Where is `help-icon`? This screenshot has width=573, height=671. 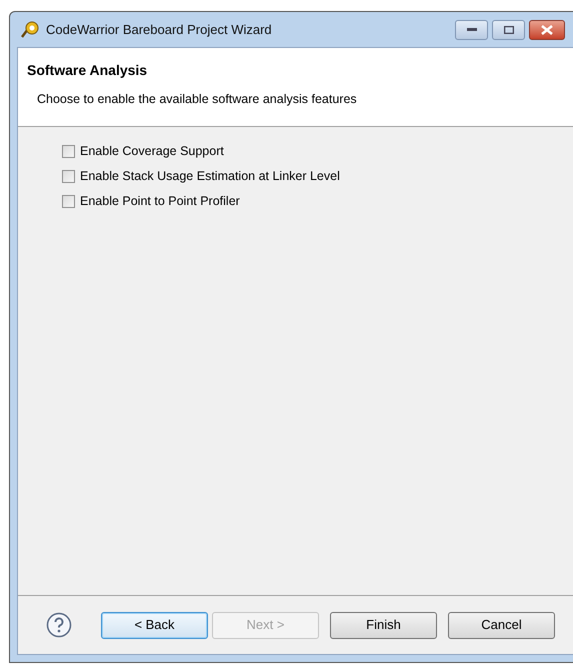 help-icon is located at coordinates (59, 625).